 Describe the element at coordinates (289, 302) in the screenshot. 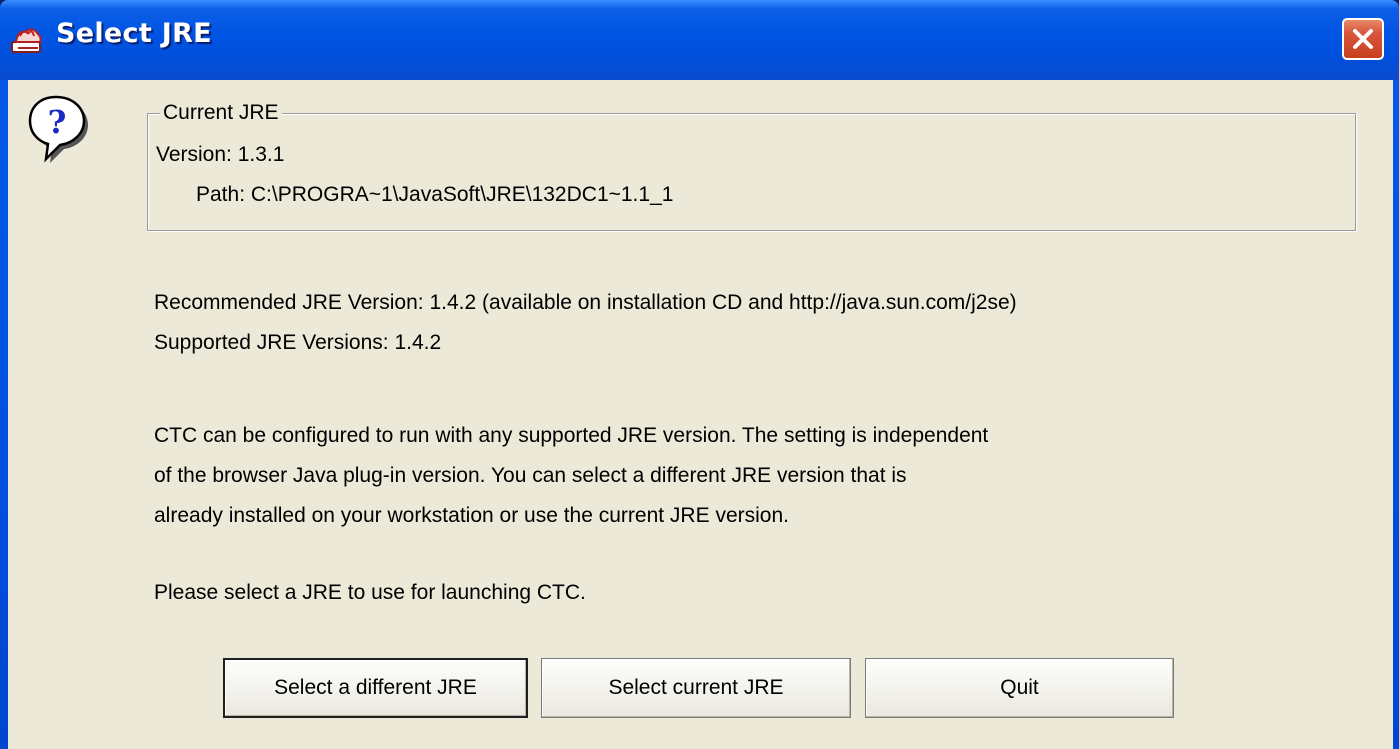

I see `recommended-label: Recommended JRE Version:` at that location.